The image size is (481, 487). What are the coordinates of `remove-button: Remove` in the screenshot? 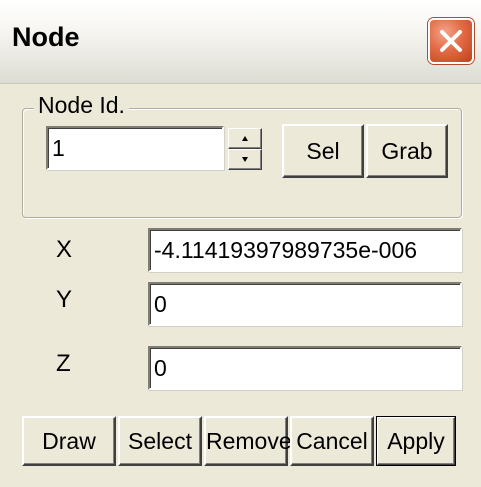 It's located at (248, 441).